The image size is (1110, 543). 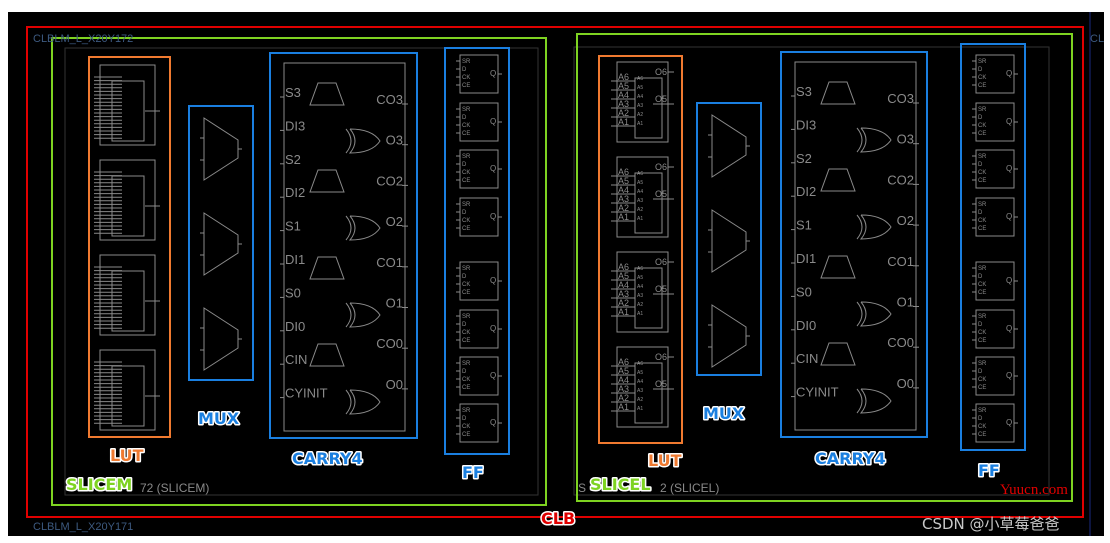 I want to click on carry4-pin-s3: S3, so click(x=293, y=92).